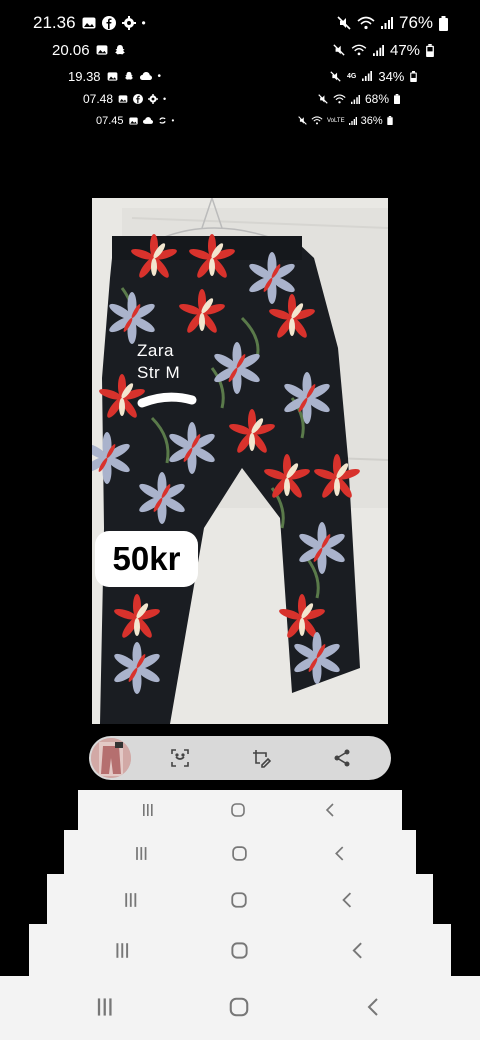  Describe the element at coordinates (377, 99) in the screenshot. I see `battery-percent: 68%` at that location.